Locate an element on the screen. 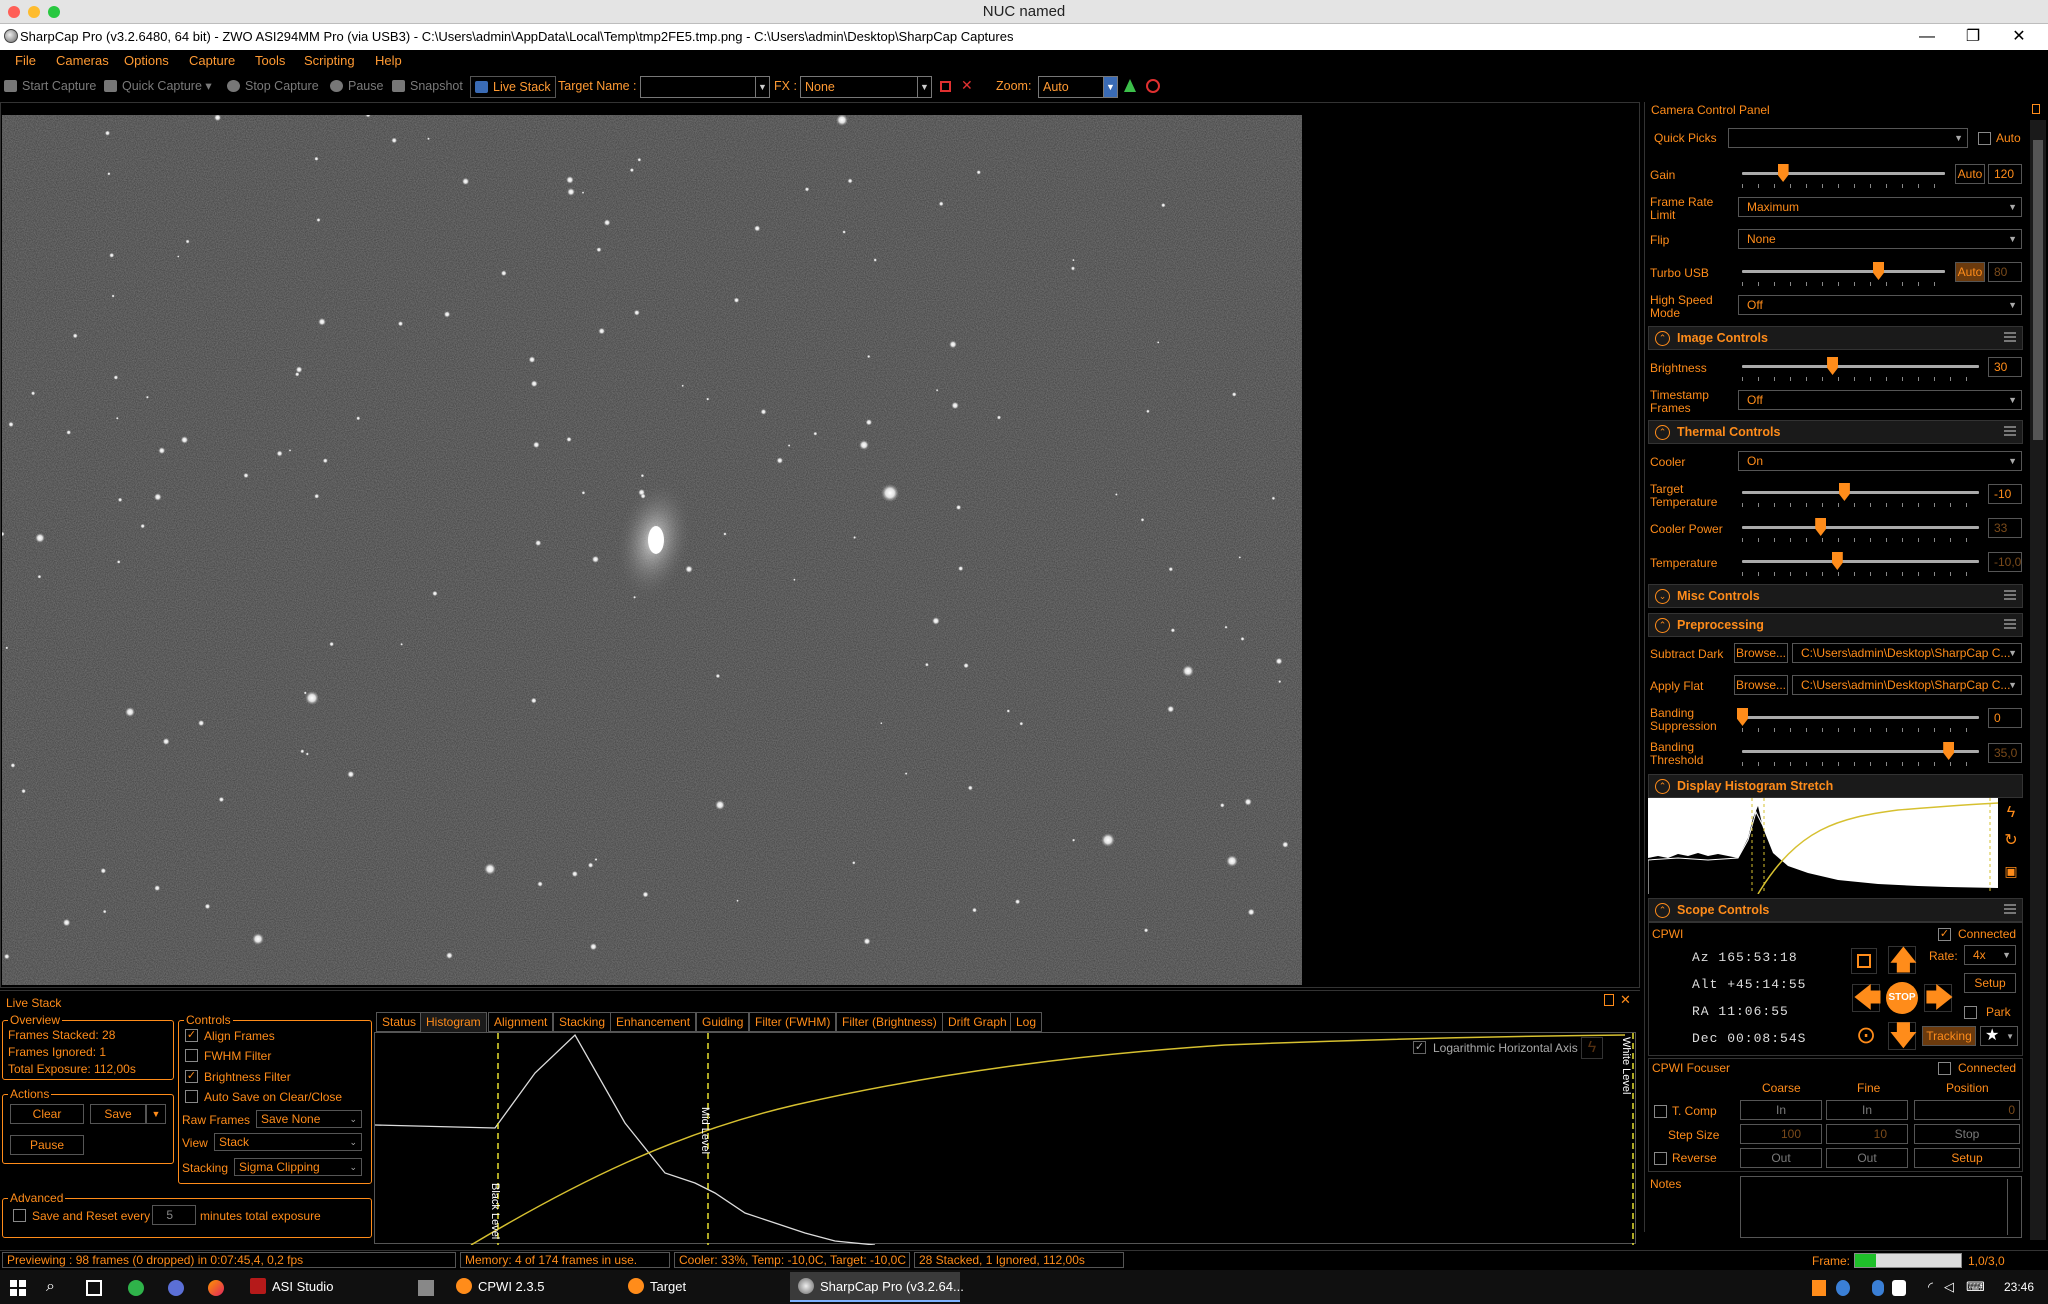 The width and height of the screenshot is (2048, 1304). frame-rate-select: Maximum ▼ is located at coordinates (1880, 207).